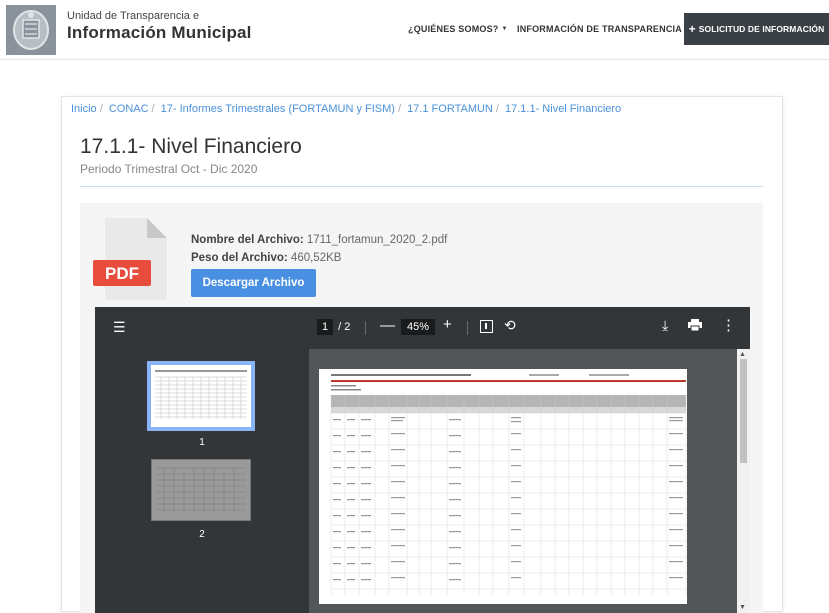  What do you see at coordinates (692, 29) in the screenshot?
I see `plus-icon: +` at bounding box center [692, 29].